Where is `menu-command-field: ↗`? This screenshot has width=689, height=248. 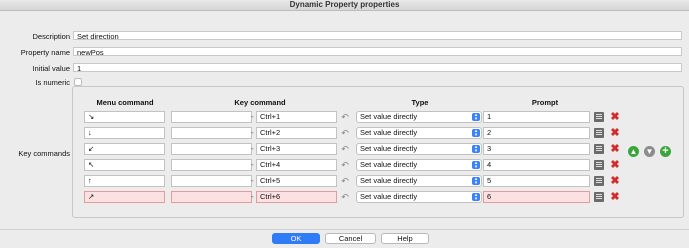 menu-command-field: ↗ is located at coordinates (124, 197).